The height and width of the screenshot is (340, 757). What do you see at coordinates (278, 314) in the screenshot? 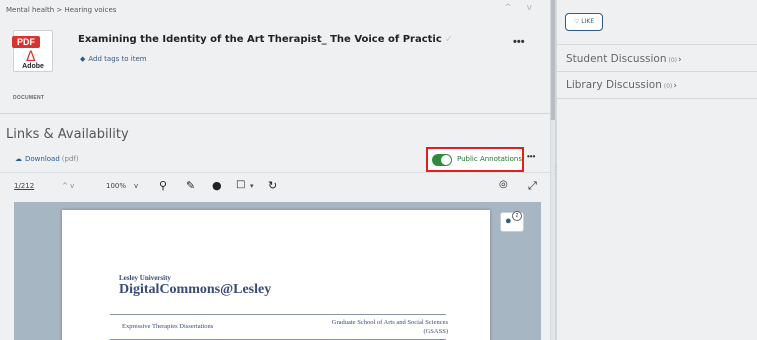
I see `page-rule` at bounding box center [278, 314].